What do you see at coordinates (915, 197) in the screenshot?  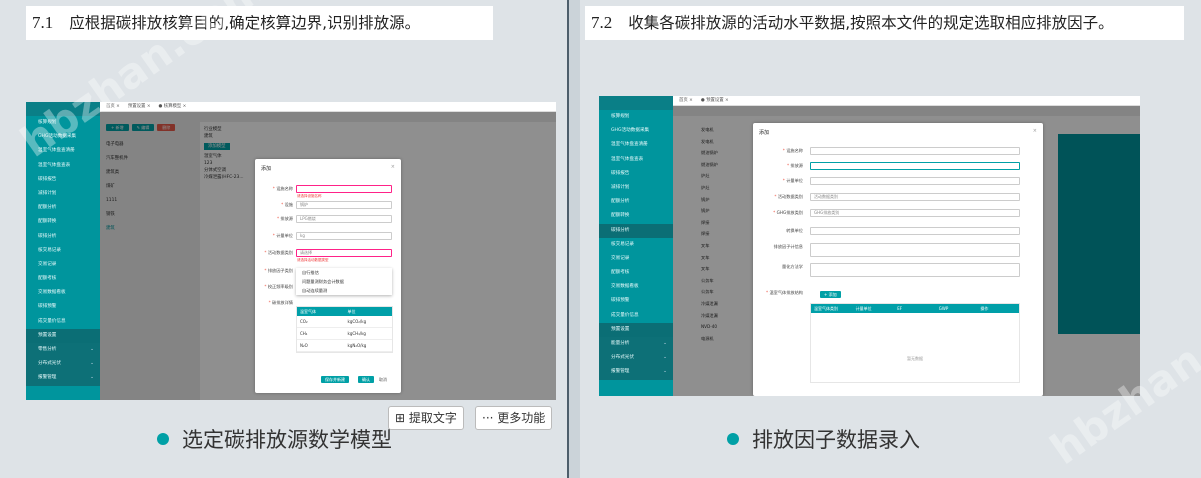 I see `field-input: 活动数据类别` at bounding box center [915, 197].